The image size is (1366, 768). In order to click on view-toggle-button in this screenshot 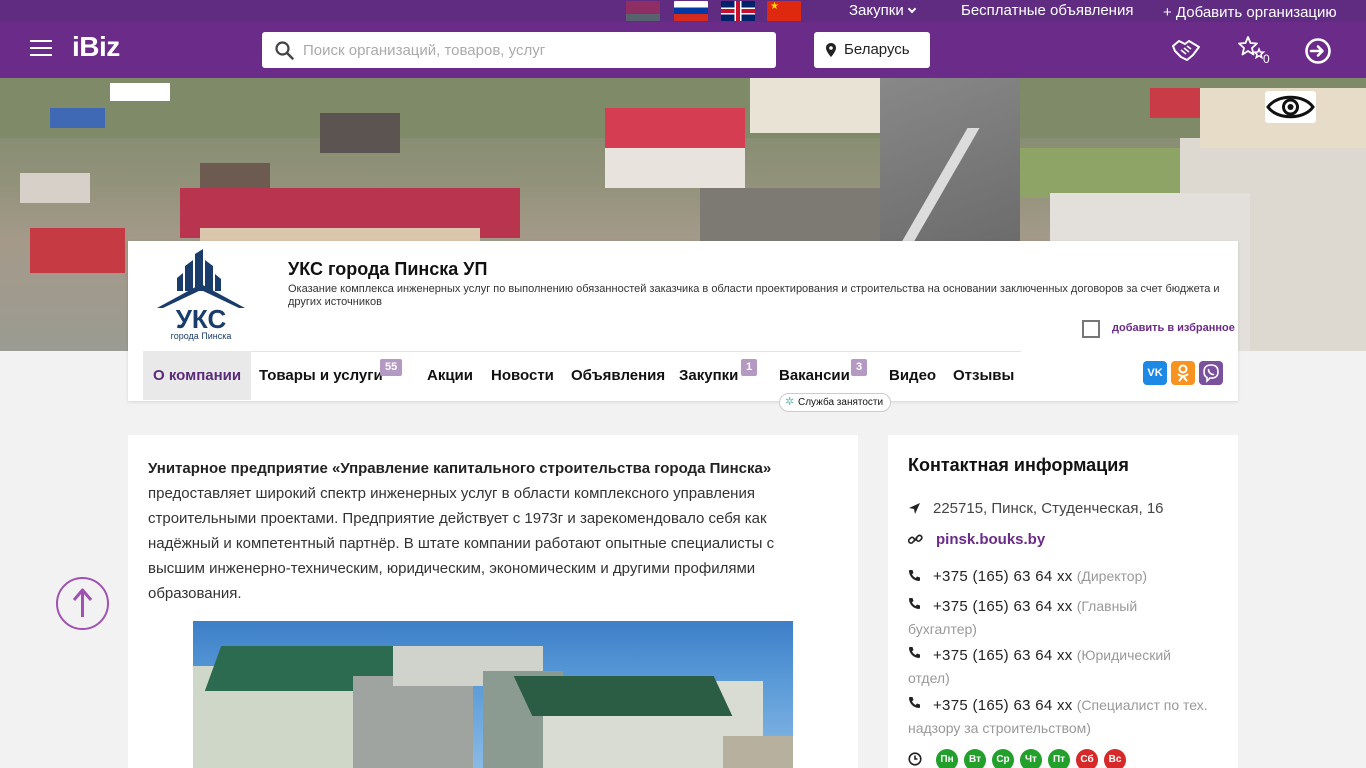, I will do `click(1290, 107)`.